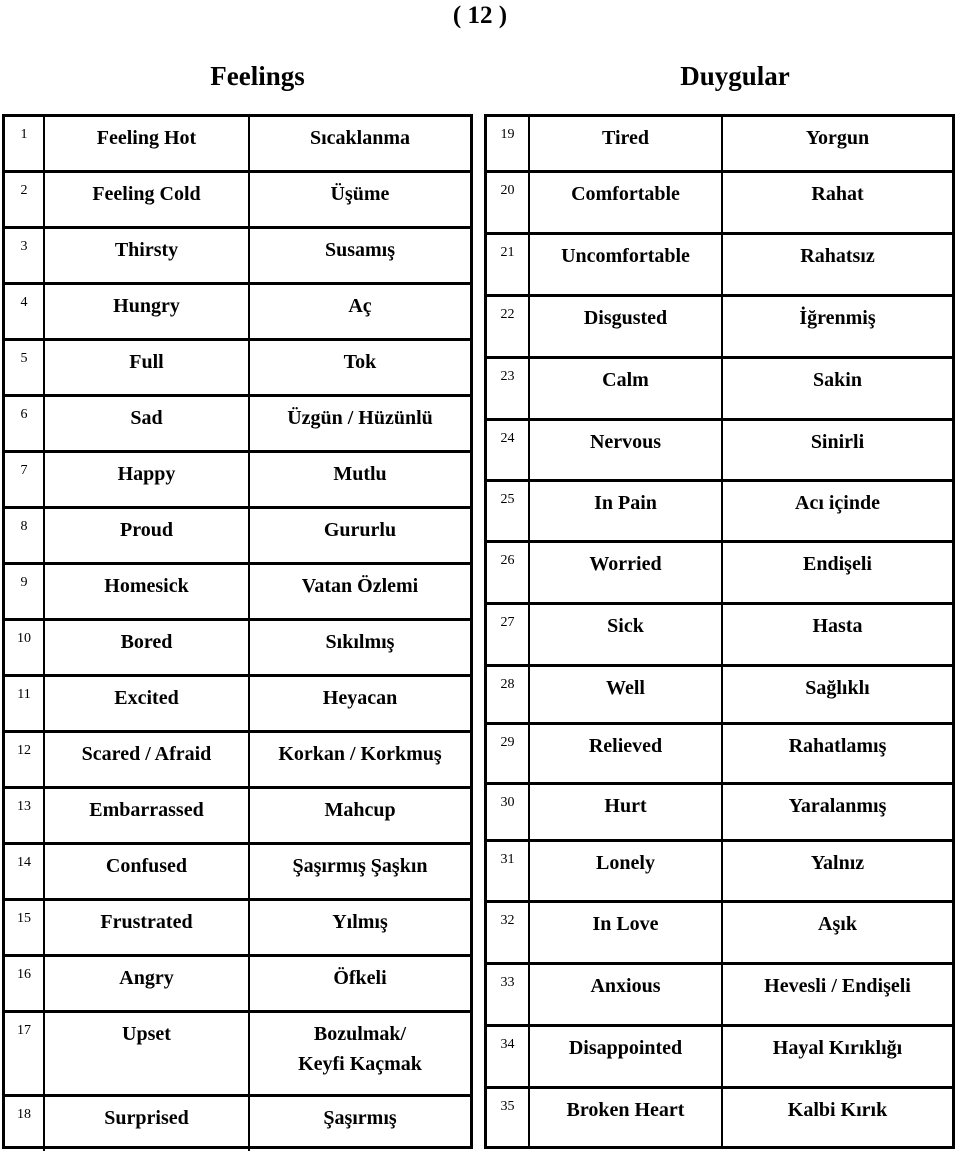 This screenshot has width=960, height=1151. Describe the element at coordinates (508, 202) in the screenshot. I see `row-number: 20` at that location.